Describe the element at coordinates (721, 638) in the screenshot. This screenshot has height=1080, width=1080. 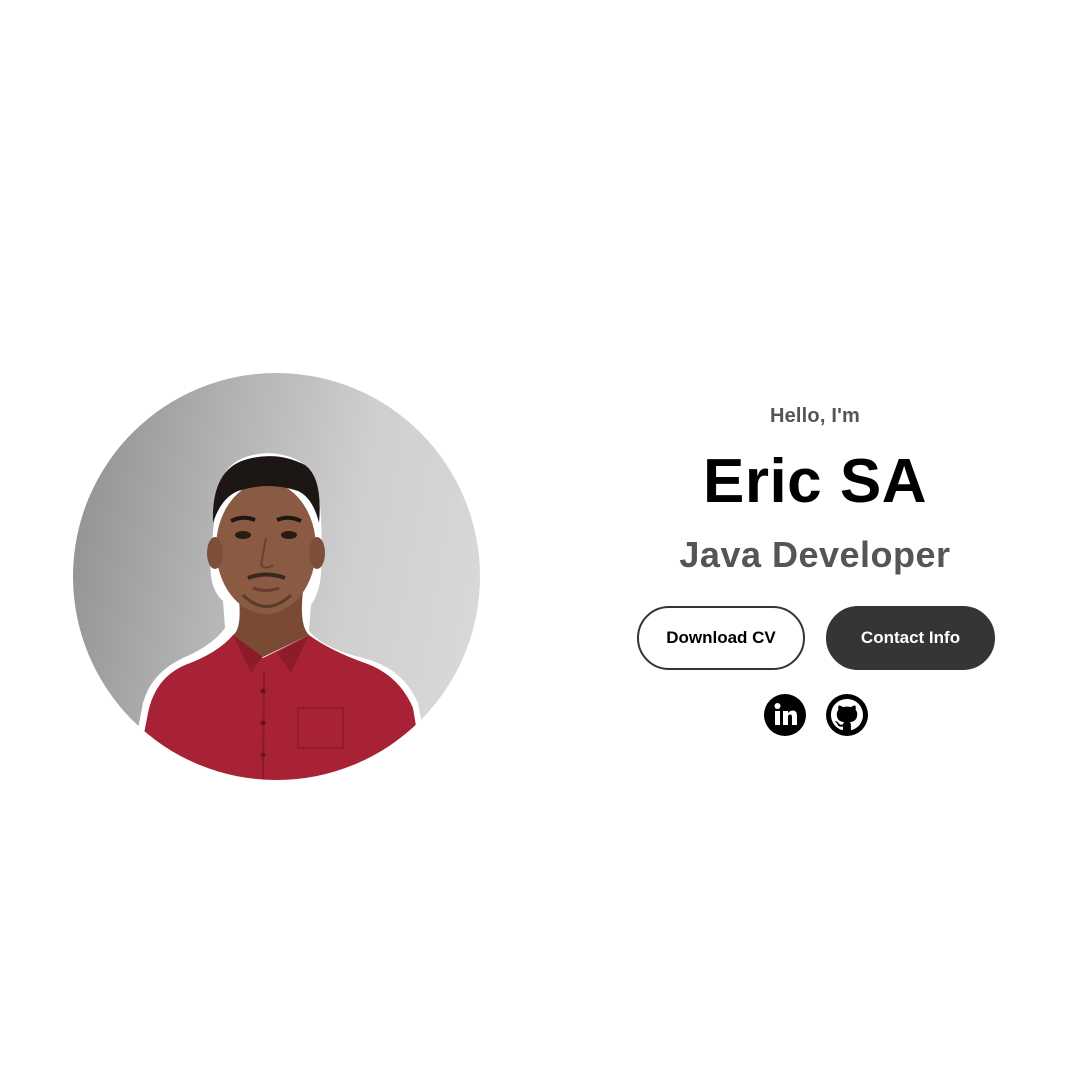
I see `download-cv-button: Download CV` at that location.